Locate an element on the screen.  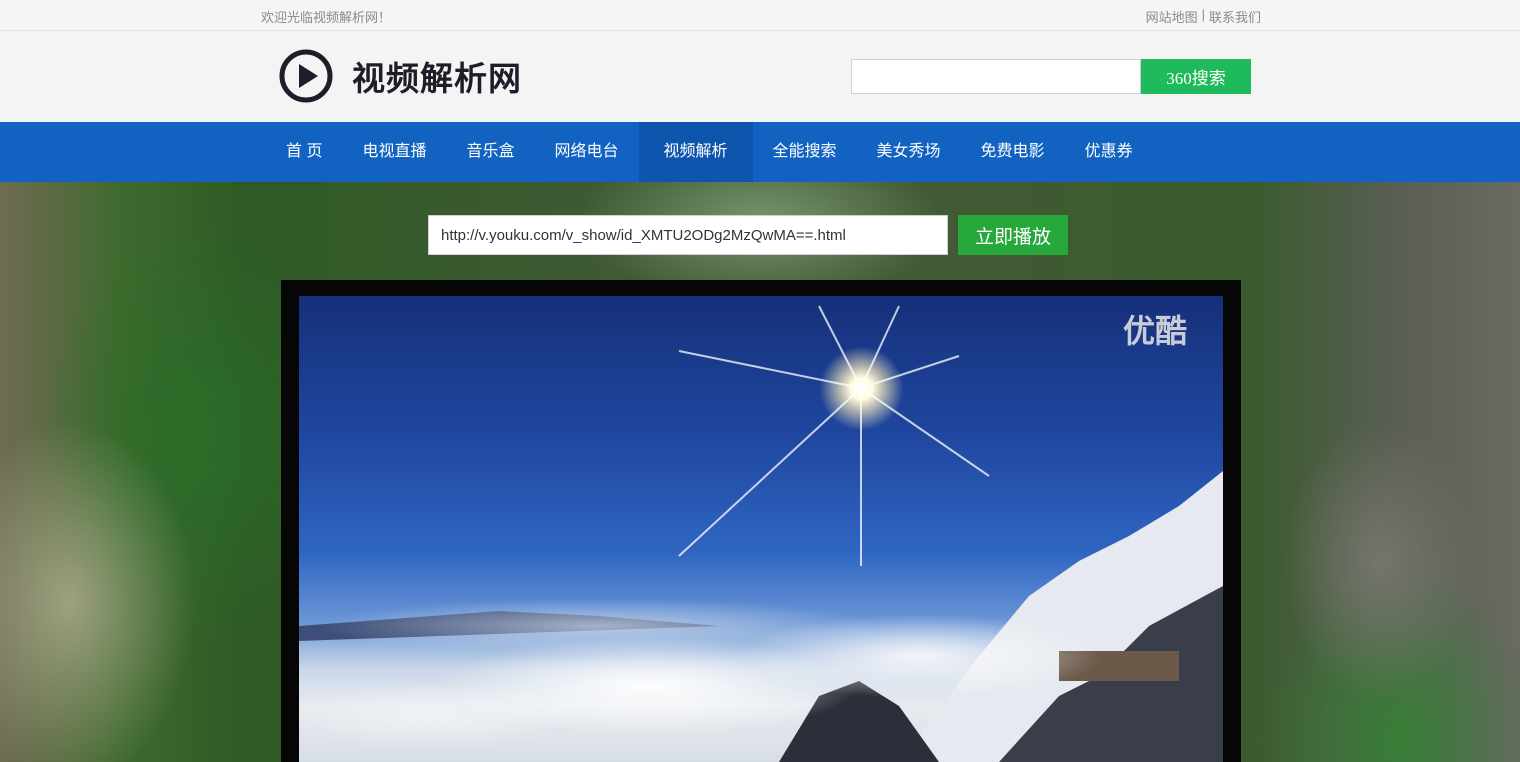
url-form: 立即播放 is located at coordinates (748, 235).